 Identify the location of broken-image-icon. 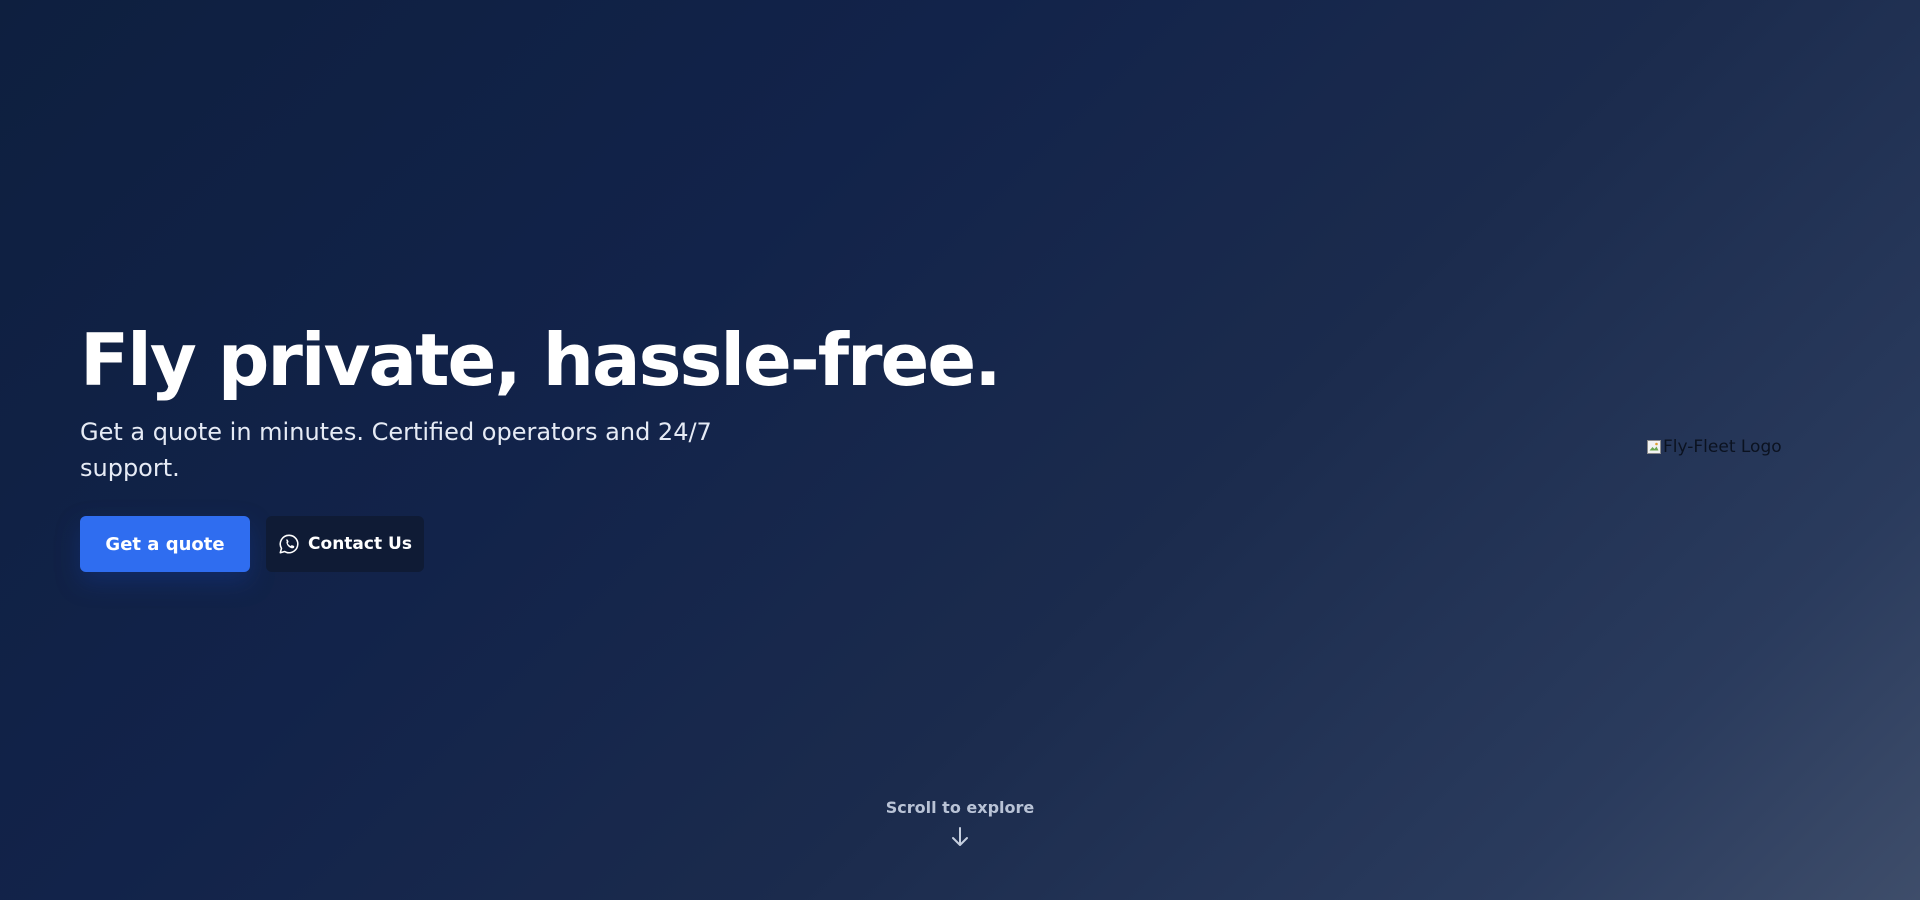
(1654, 447).